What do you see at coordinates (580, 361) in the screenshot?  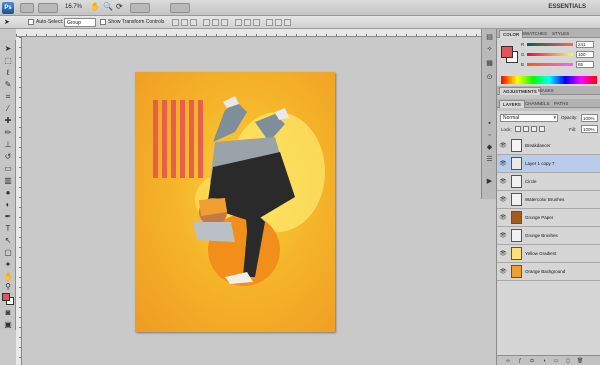 I see `delete-layer-icon: 🗑` at bounding box center [580, 361].